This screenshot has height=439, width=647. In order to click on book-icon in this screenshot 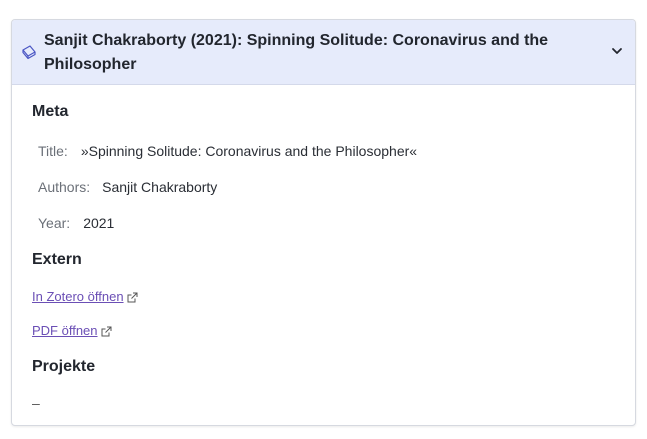, I will do `click(29, 52)`.